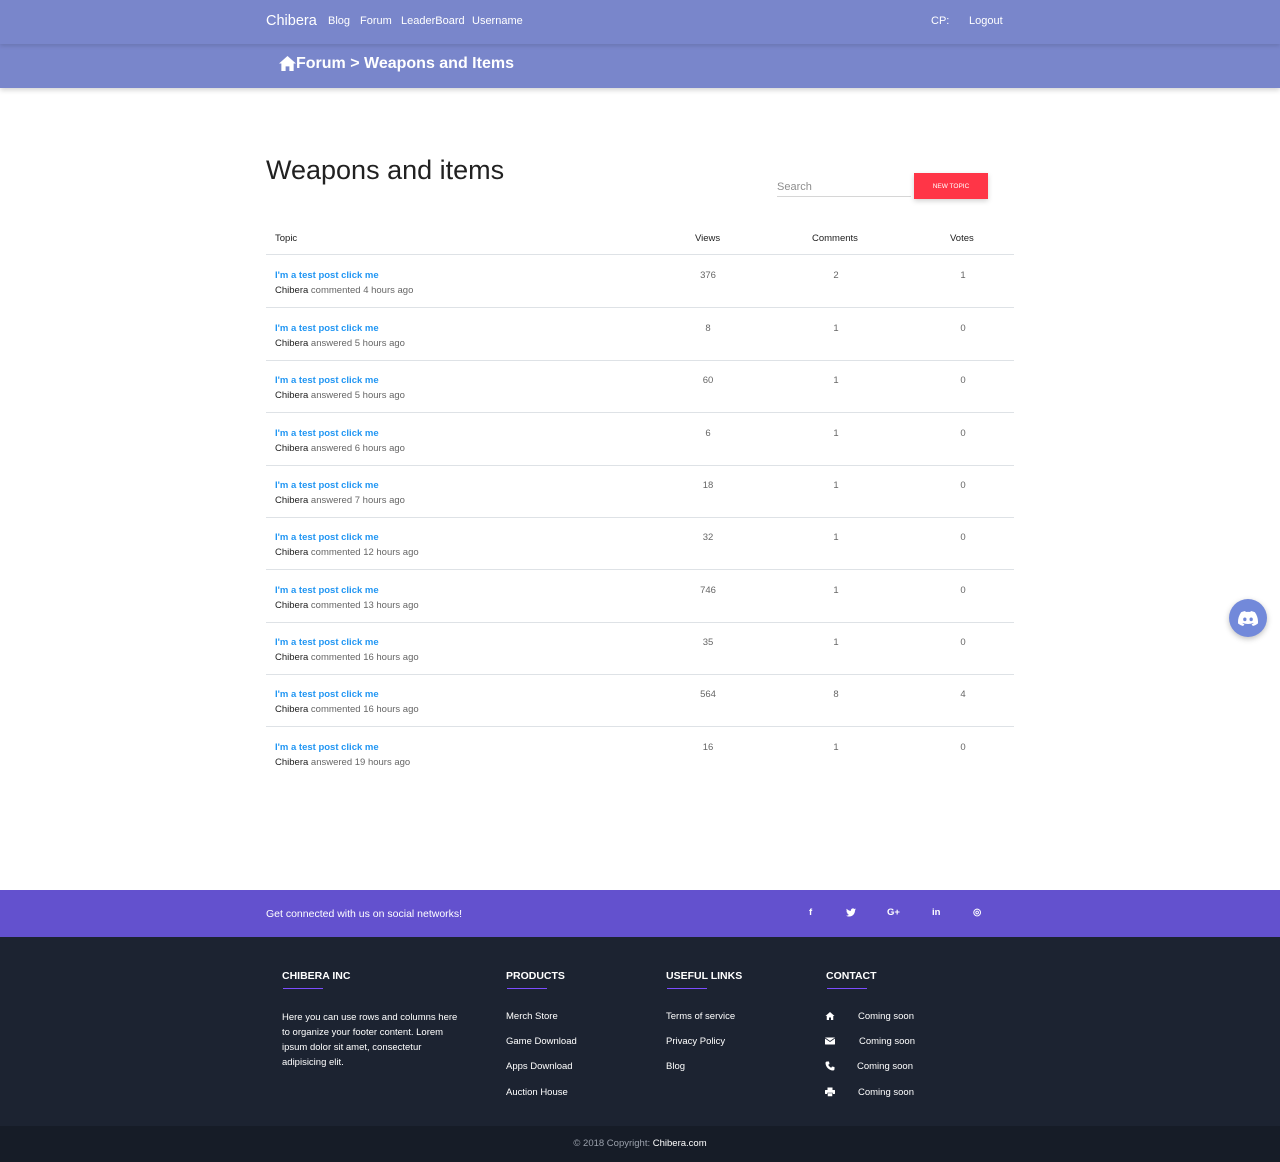  I want to click on page-title: Weapons and items, so click(385, 170).